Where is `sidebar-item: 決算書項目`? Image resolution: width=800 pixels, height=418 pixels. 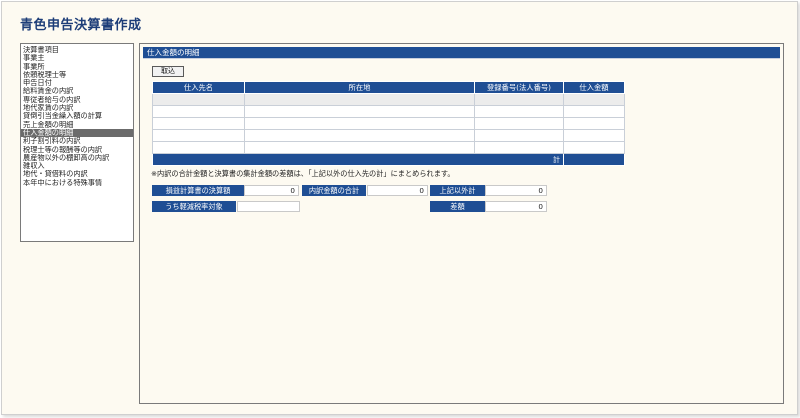
sidebar-item: 決算書項目 is located at coordinates (77, 50).